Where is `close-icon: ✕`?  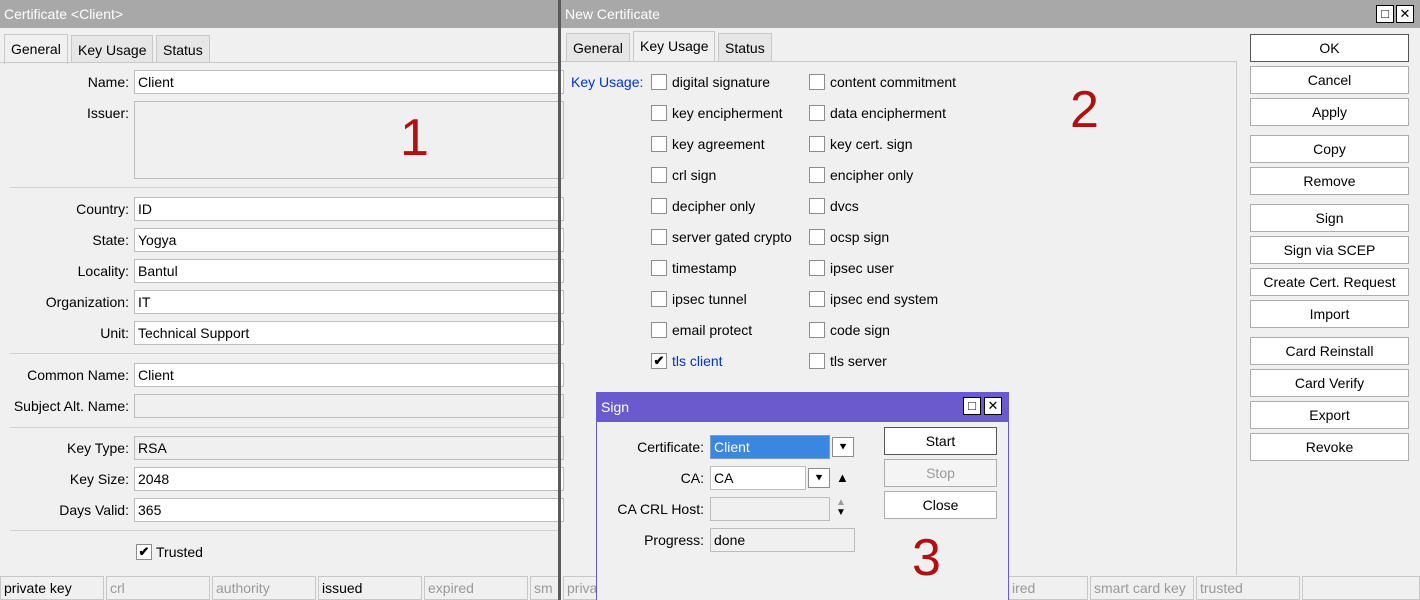
close-icon: ✕ is located at coordinates (1405, 14).